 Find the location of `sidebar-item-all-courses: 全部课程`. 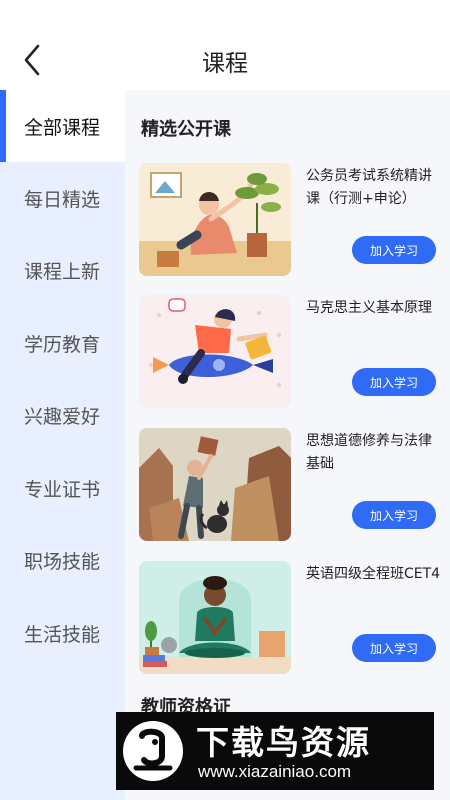

sidebar-item-all-courses: 全部课程 is located at coordinates (62, 126).